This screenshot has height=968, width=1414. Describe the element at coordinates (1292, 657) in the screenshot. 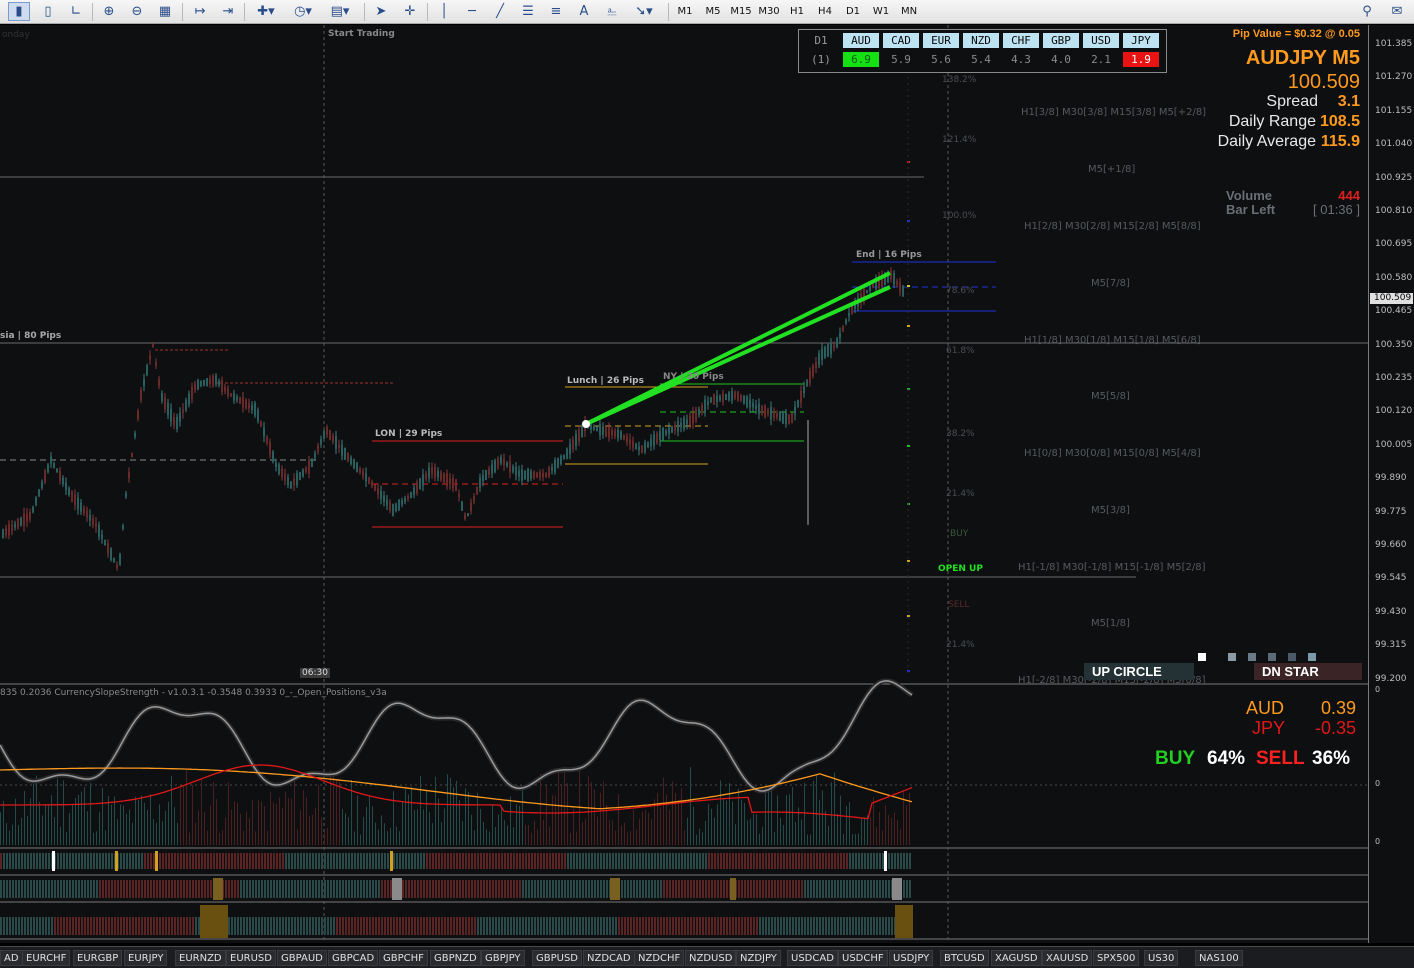

I see `signal-square` at that location.